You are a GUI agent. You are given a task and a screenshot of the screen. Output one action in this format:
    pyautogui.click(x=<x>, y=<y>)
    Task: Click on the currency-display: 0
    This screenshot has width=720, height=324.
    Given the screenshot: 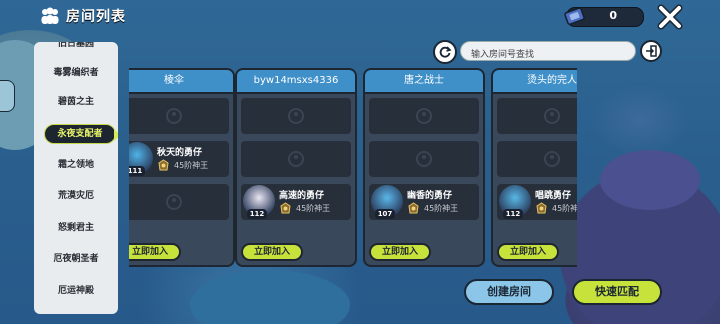 What is the action you would take?
    pyautogui.click(x=604, y=17)
    